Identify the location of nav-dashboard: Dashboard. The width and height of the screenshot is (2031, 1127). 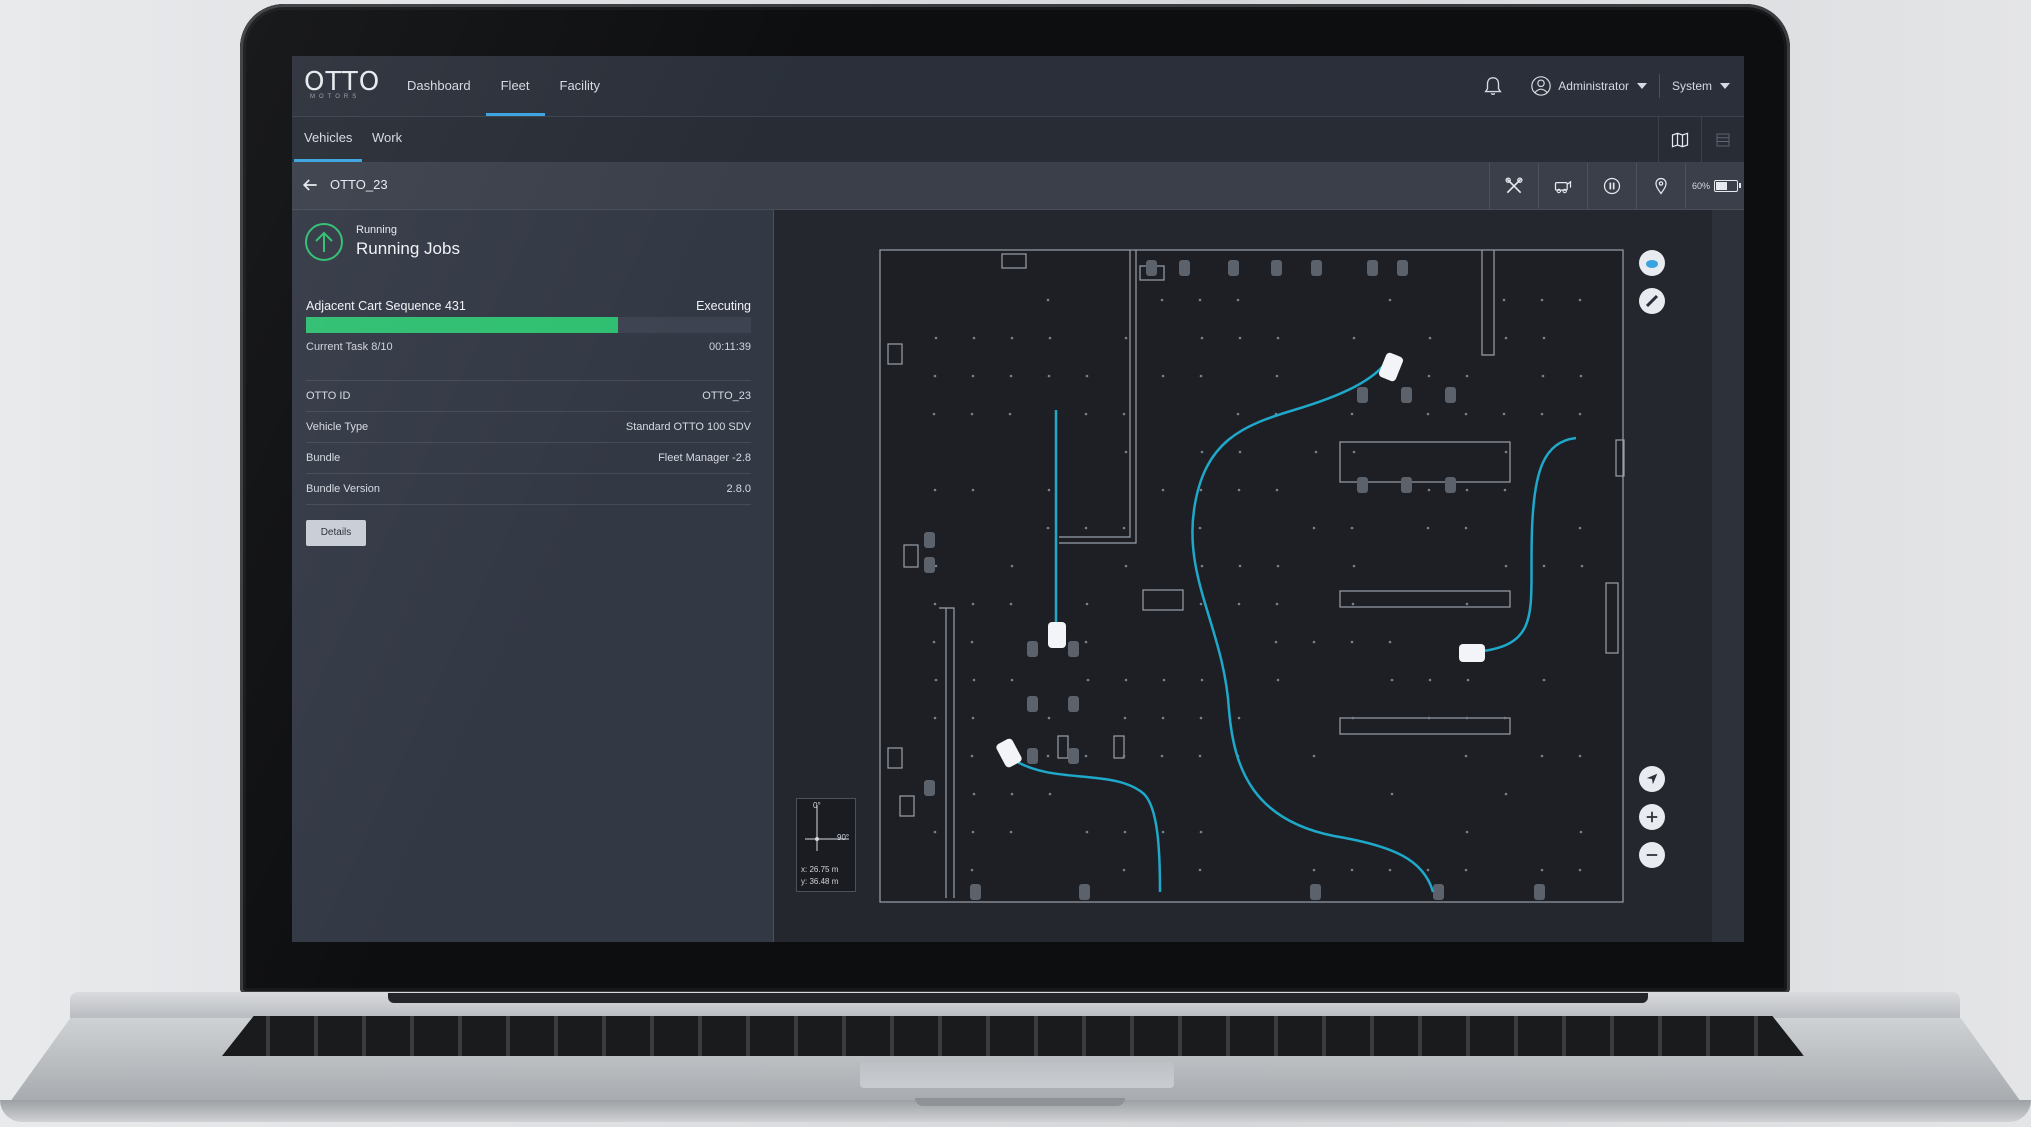
(439, 86).